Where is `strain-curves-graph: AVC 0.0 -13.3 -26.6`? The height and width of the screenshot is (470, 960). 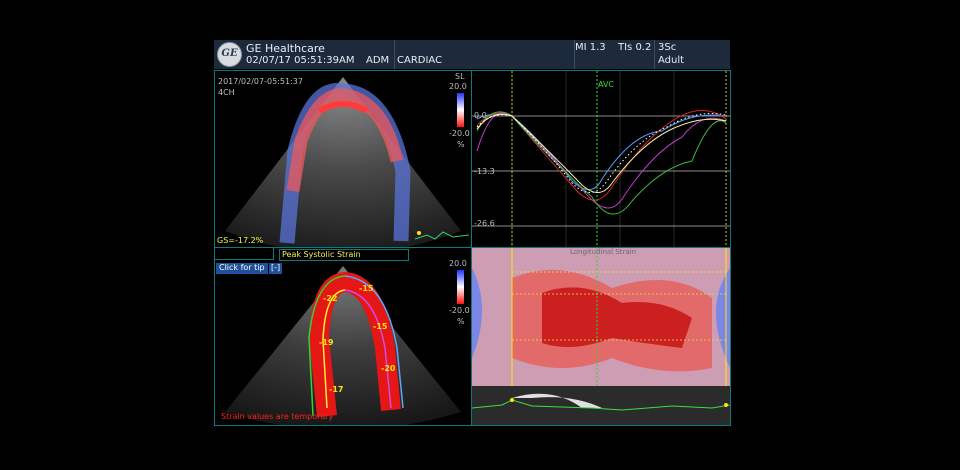 strain-curves-graph: AVC 0.0 -13.3 -26.6 is located at coordinates (601, 159).